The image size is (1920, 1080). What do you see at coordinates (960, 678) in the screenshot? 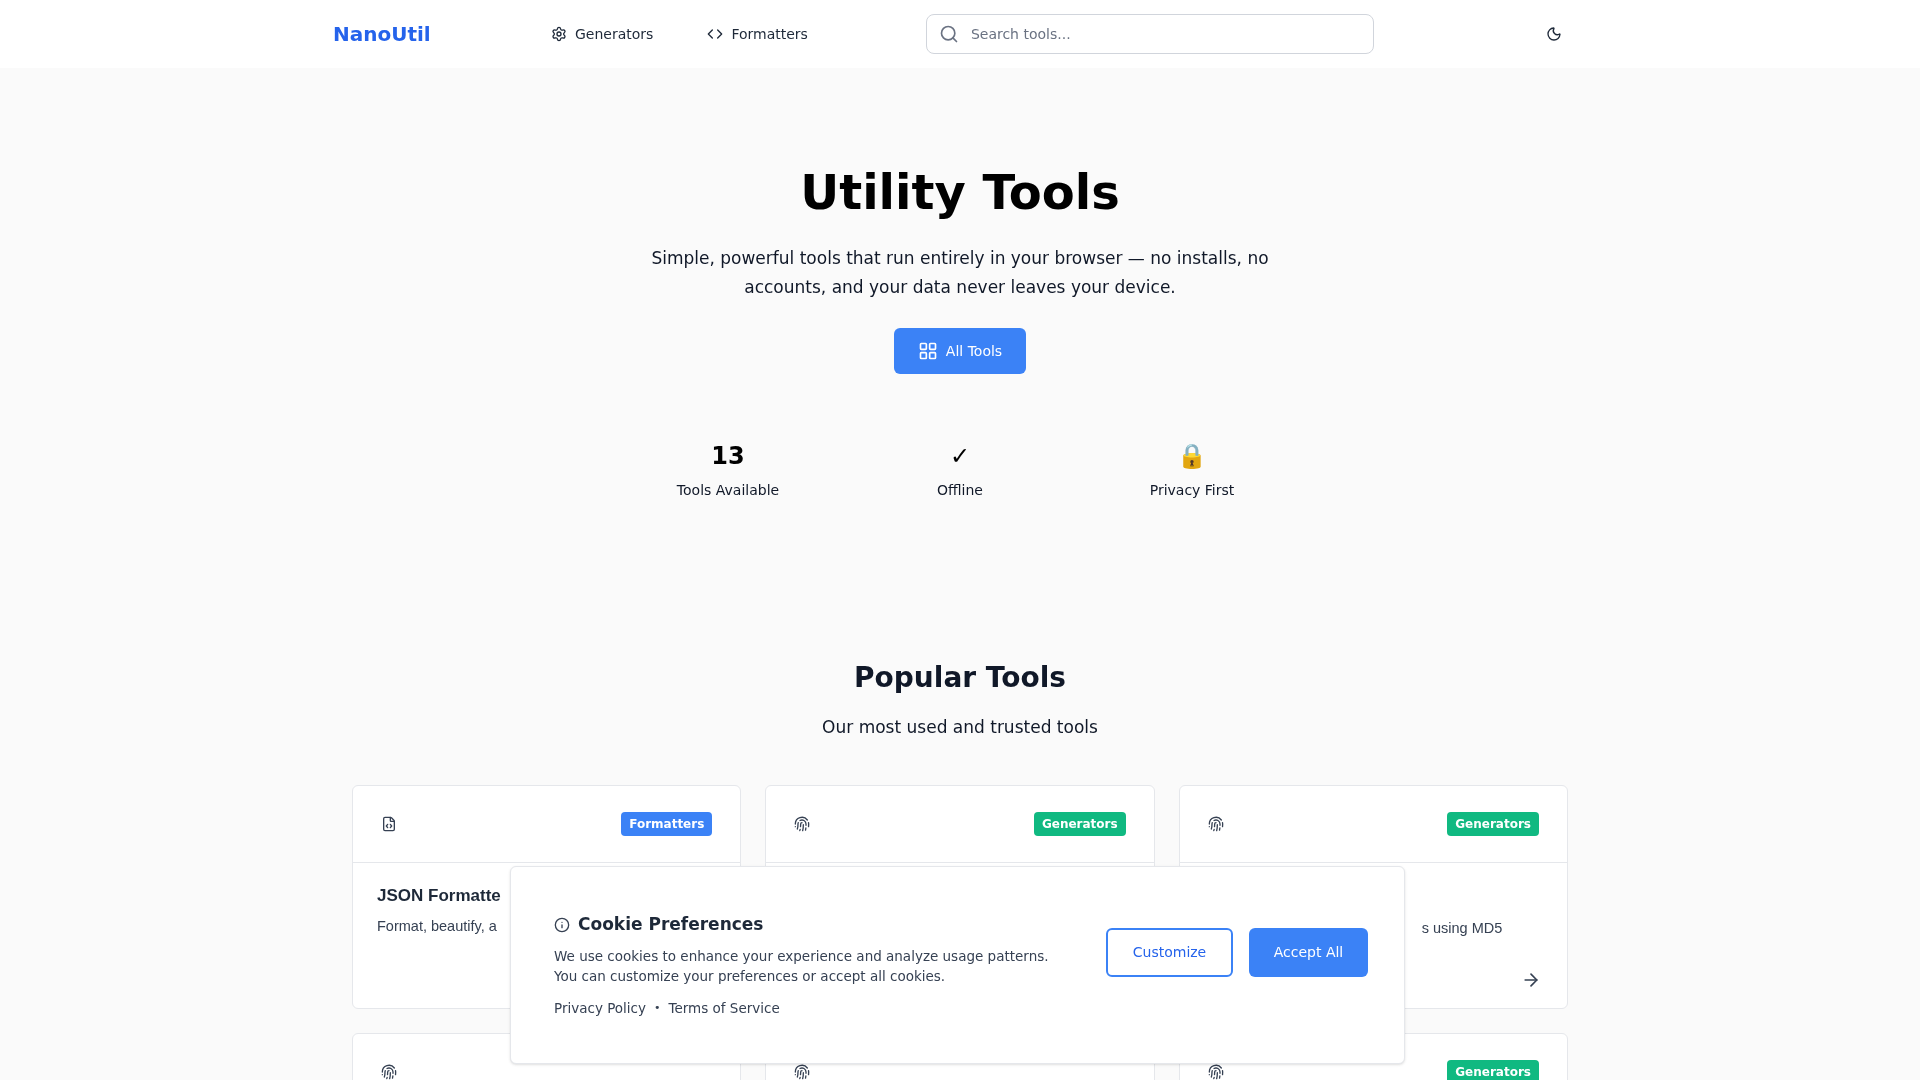
I see `section-title: Popular Tools` at bounding box center [960, 678].